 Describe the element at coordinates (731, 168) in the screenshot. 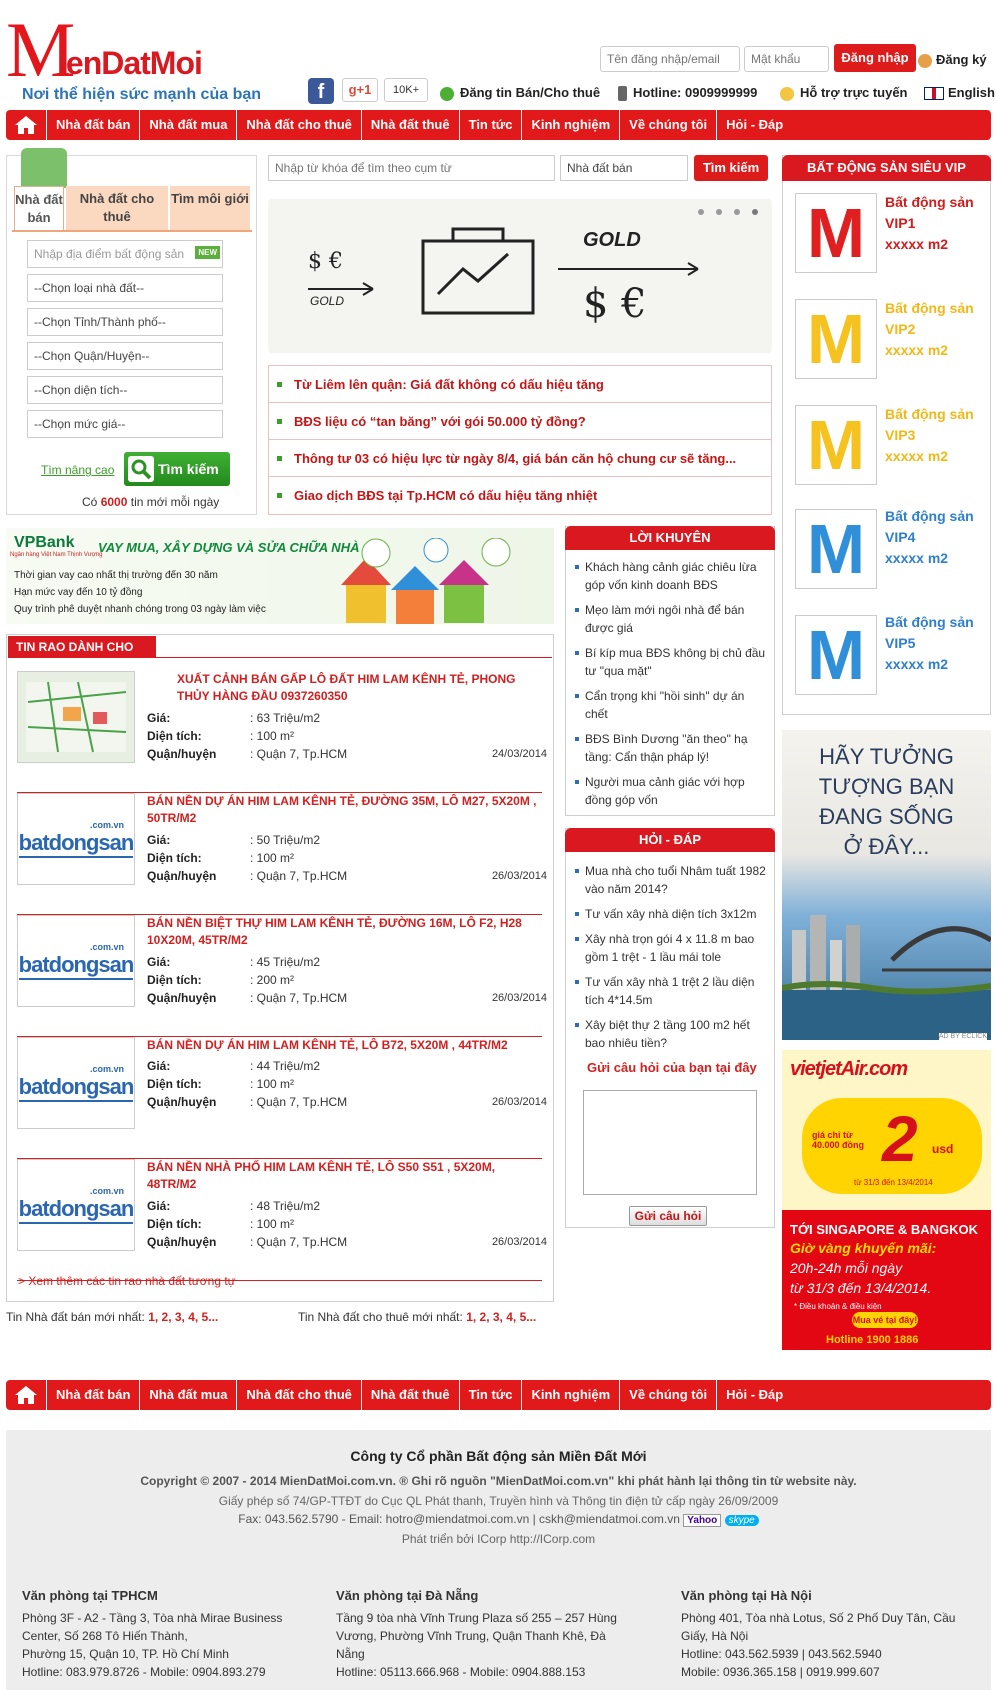

I see `keyword-search-button: Tìm kiếm` at that location.